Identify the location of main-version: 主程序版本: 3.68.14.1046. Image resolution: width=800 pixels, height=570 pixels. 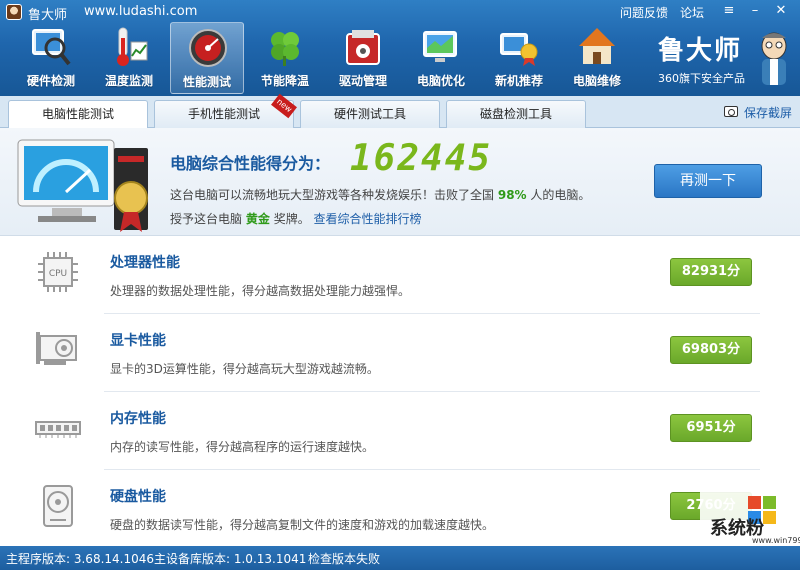
(80, 559).